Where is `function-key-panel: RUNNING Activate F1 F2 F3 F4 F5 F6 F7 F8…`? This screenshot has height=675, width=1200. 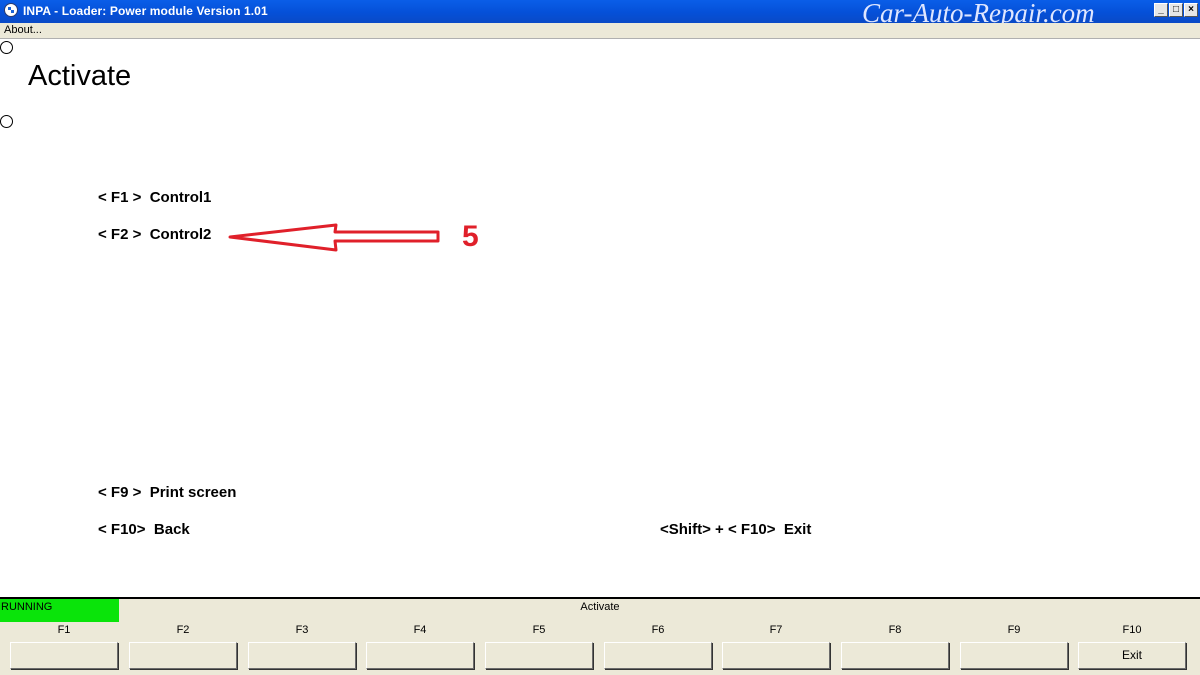
function-key-panel: RUNNING Activate F1 F2 F3 F4 F5 F6 F7 F8… is located at coordinates (600, 636).